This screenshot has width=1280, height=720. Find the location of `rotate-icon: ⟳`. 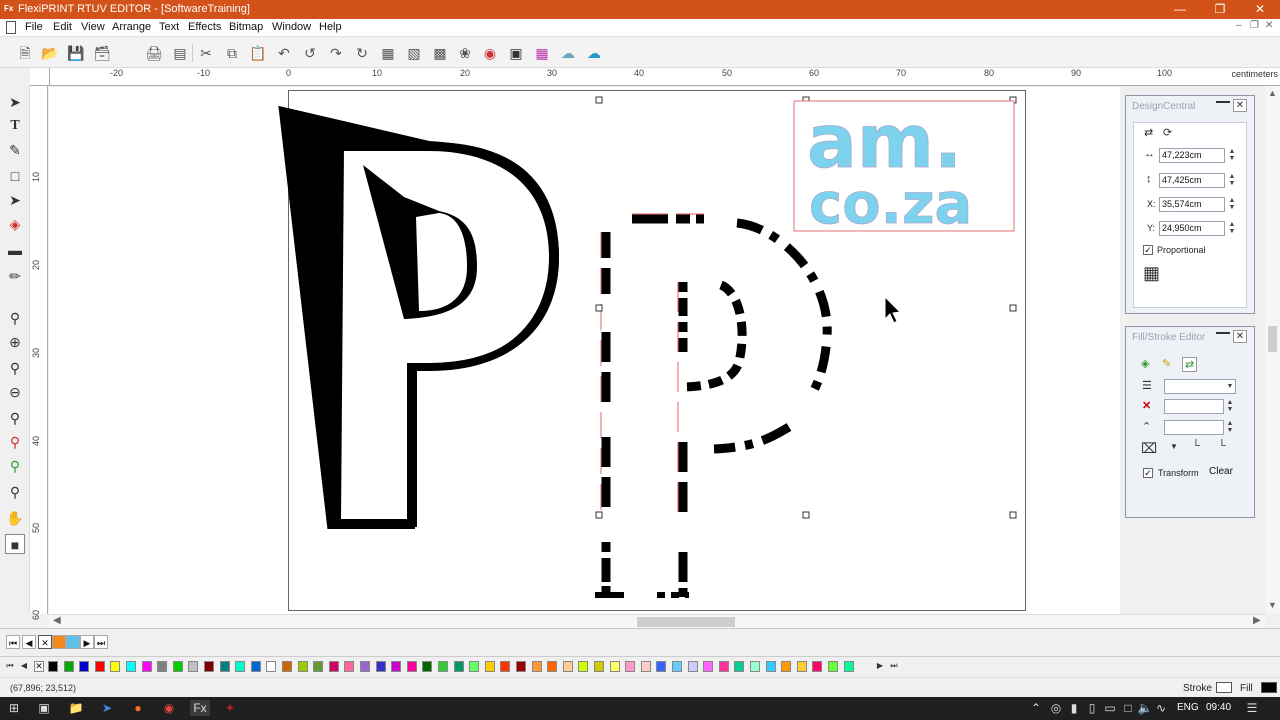

rotate-icon: ⟳ is located at coordinates (1167, 132).